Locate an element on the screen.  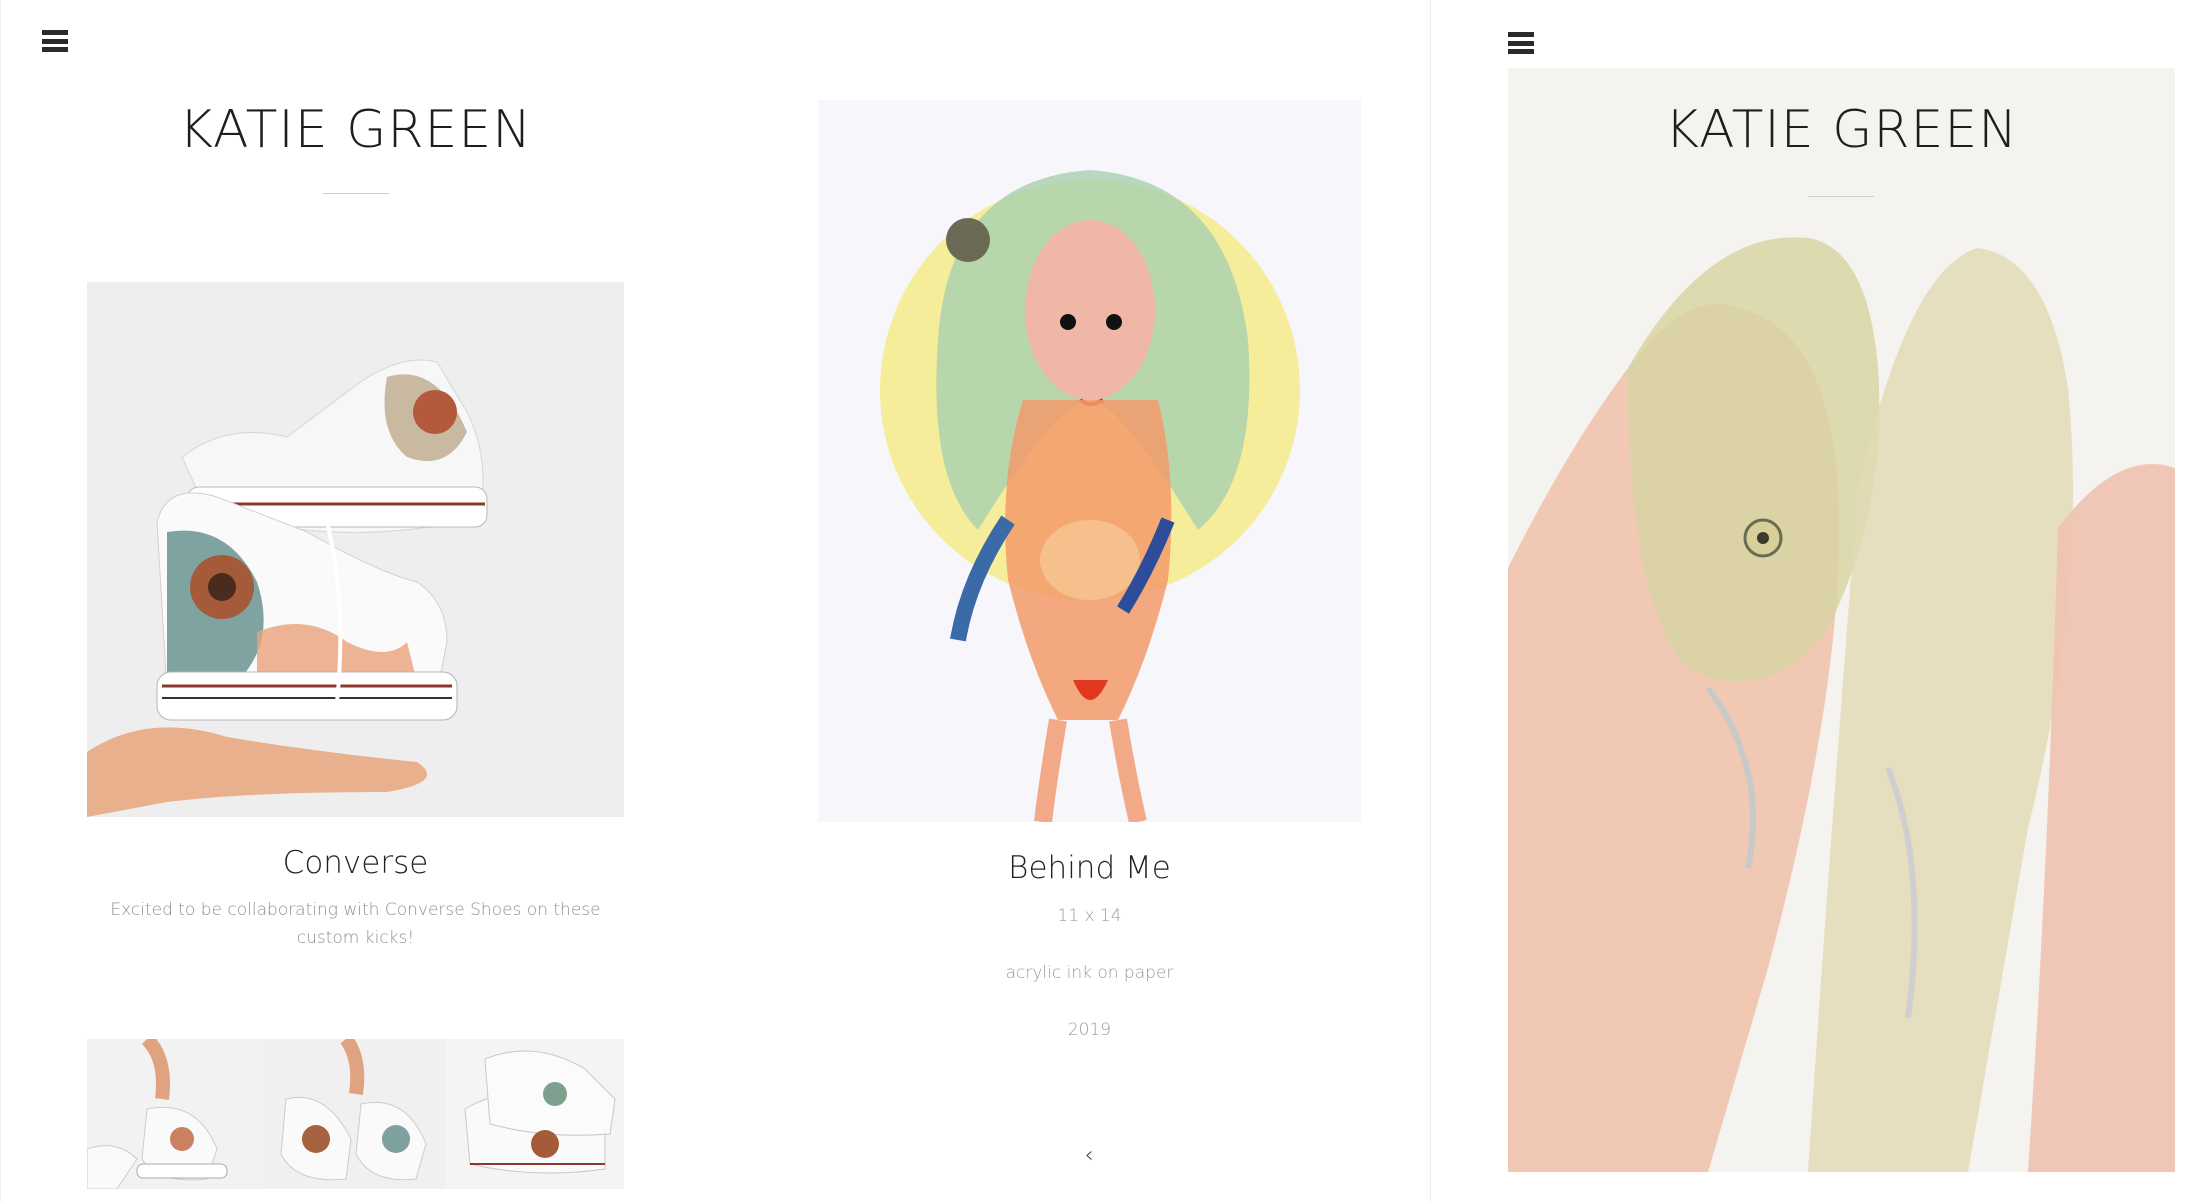
artwork-year: 2019 is located at coordinates (1089, 1030).